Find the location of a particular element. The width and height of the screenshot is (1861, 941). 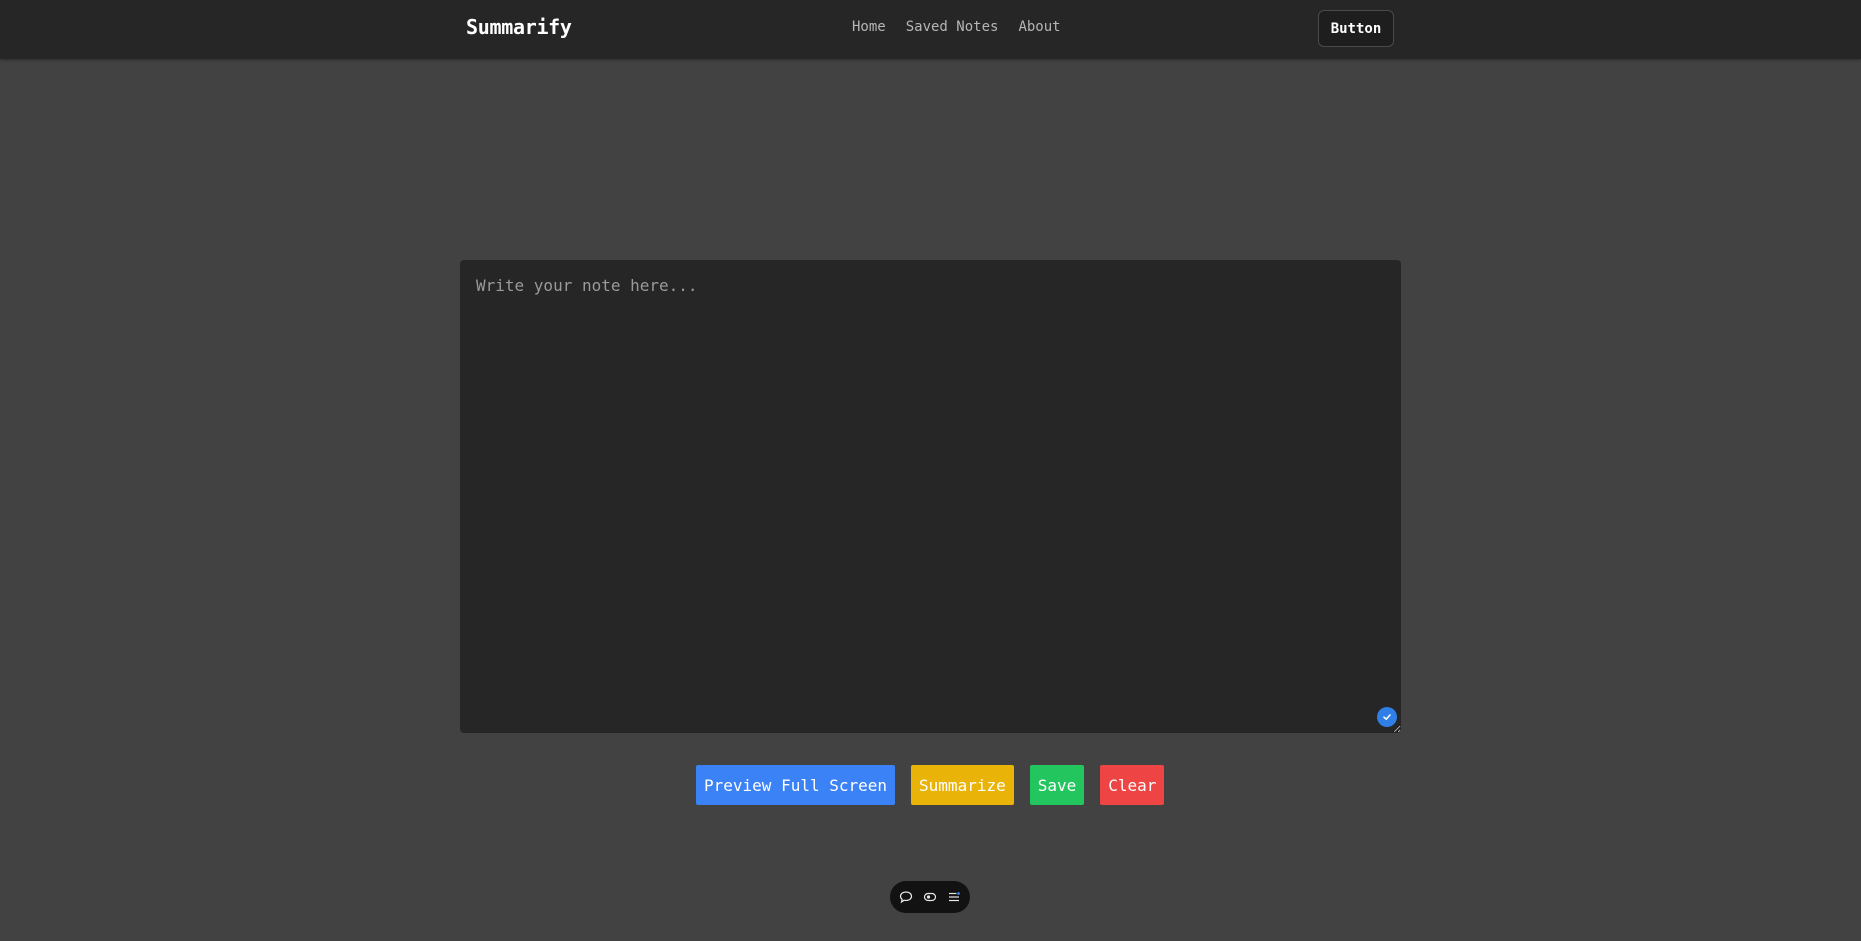

nav-links: Home Saved Notes About is located at coordinates (956, 27).